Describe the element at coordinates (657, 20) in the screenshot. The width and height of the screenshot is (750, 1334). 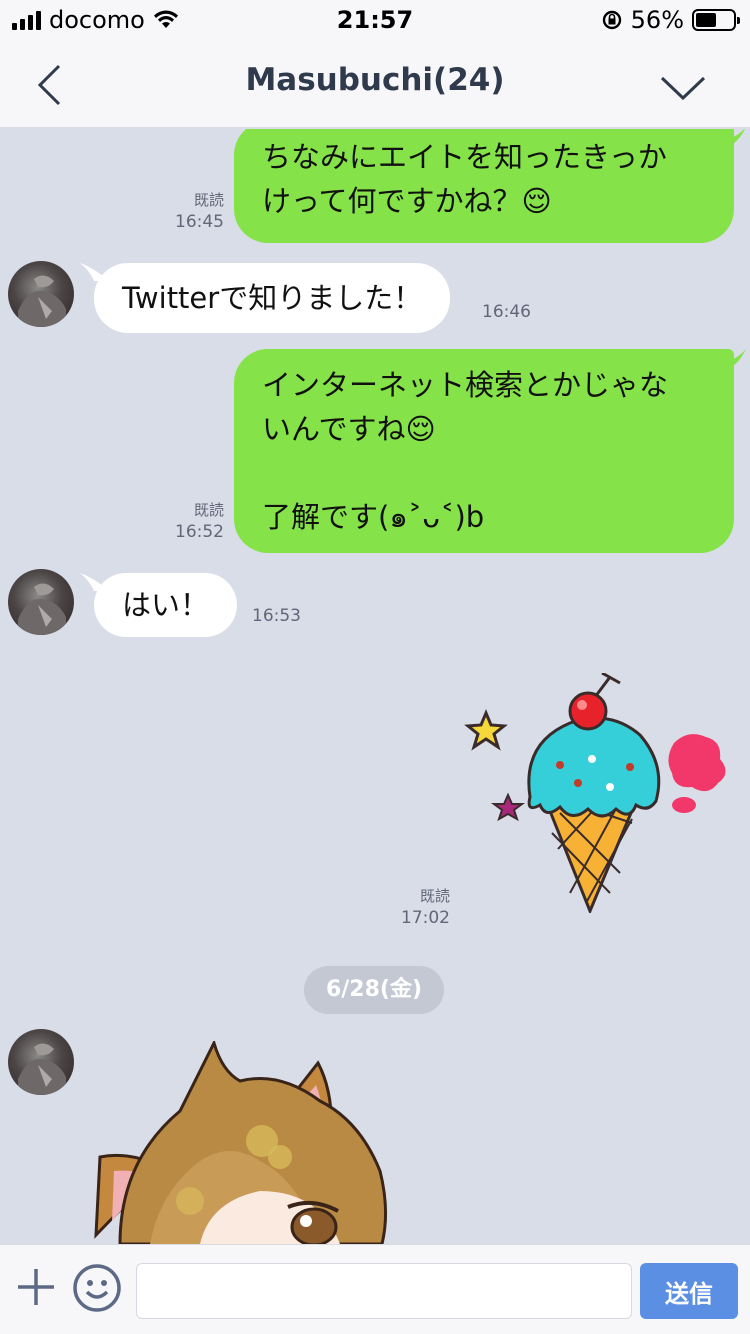
I see `battery-percent: 56%` at that location.